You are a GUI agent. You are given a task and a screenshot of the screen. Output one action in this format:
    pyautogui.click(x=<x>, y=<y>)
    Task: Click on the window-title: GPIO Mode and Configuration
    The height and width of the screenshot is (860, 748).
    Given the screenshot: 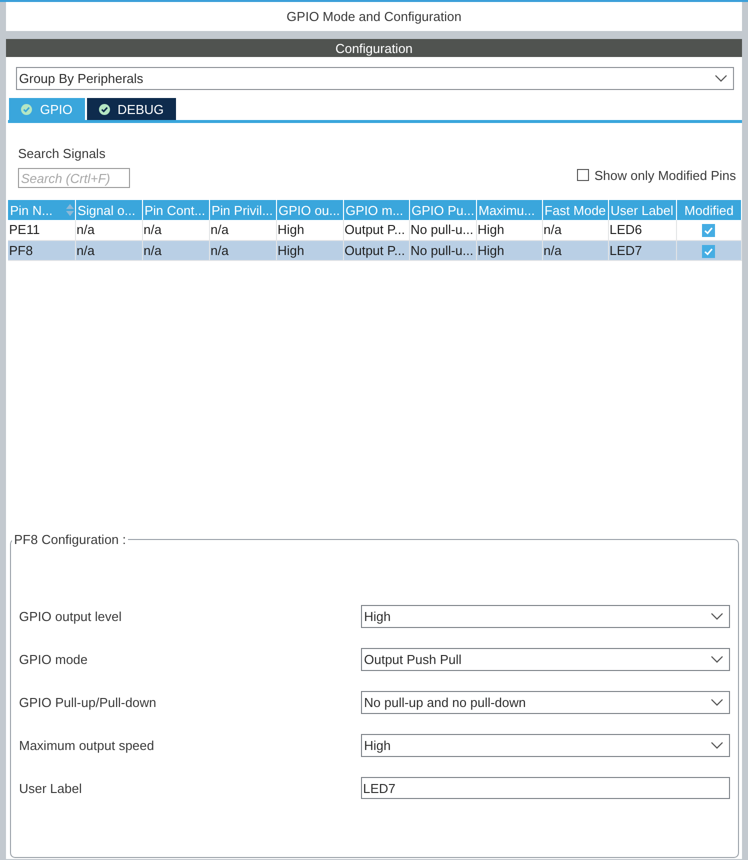 What is the action you would take?
    pyautogui.click(x=374, y=16)
    